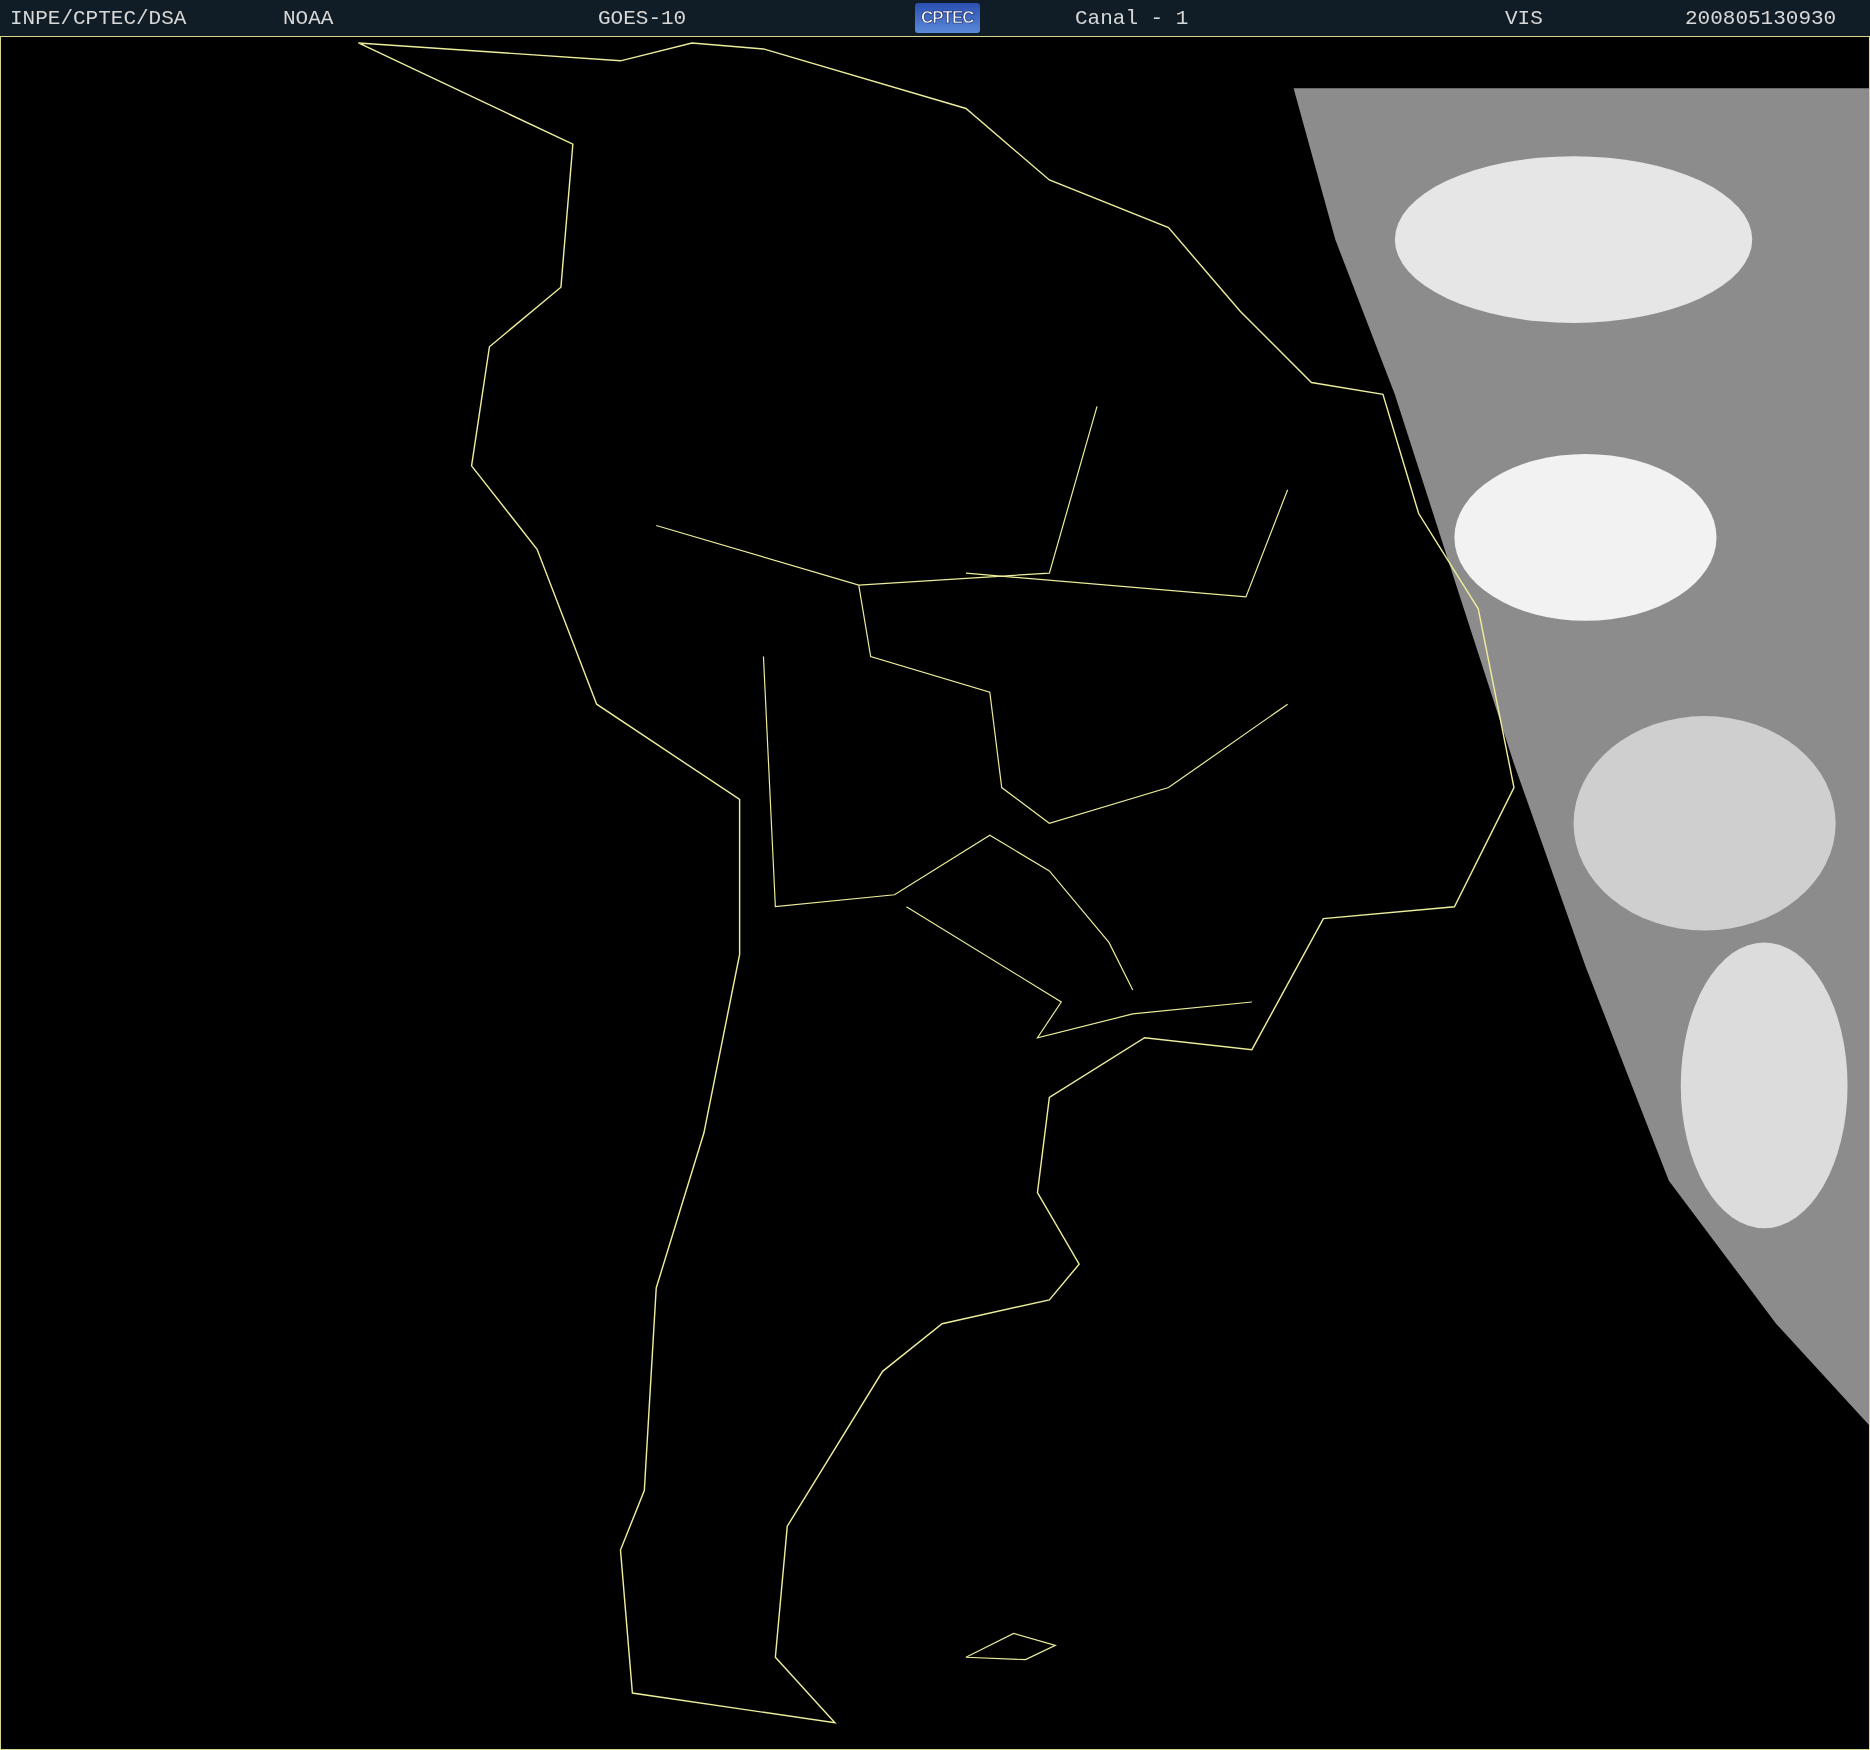  Describe the element at coordinates (642, 18) in the screenshot. I see `header-label: GOES-10` at that location.